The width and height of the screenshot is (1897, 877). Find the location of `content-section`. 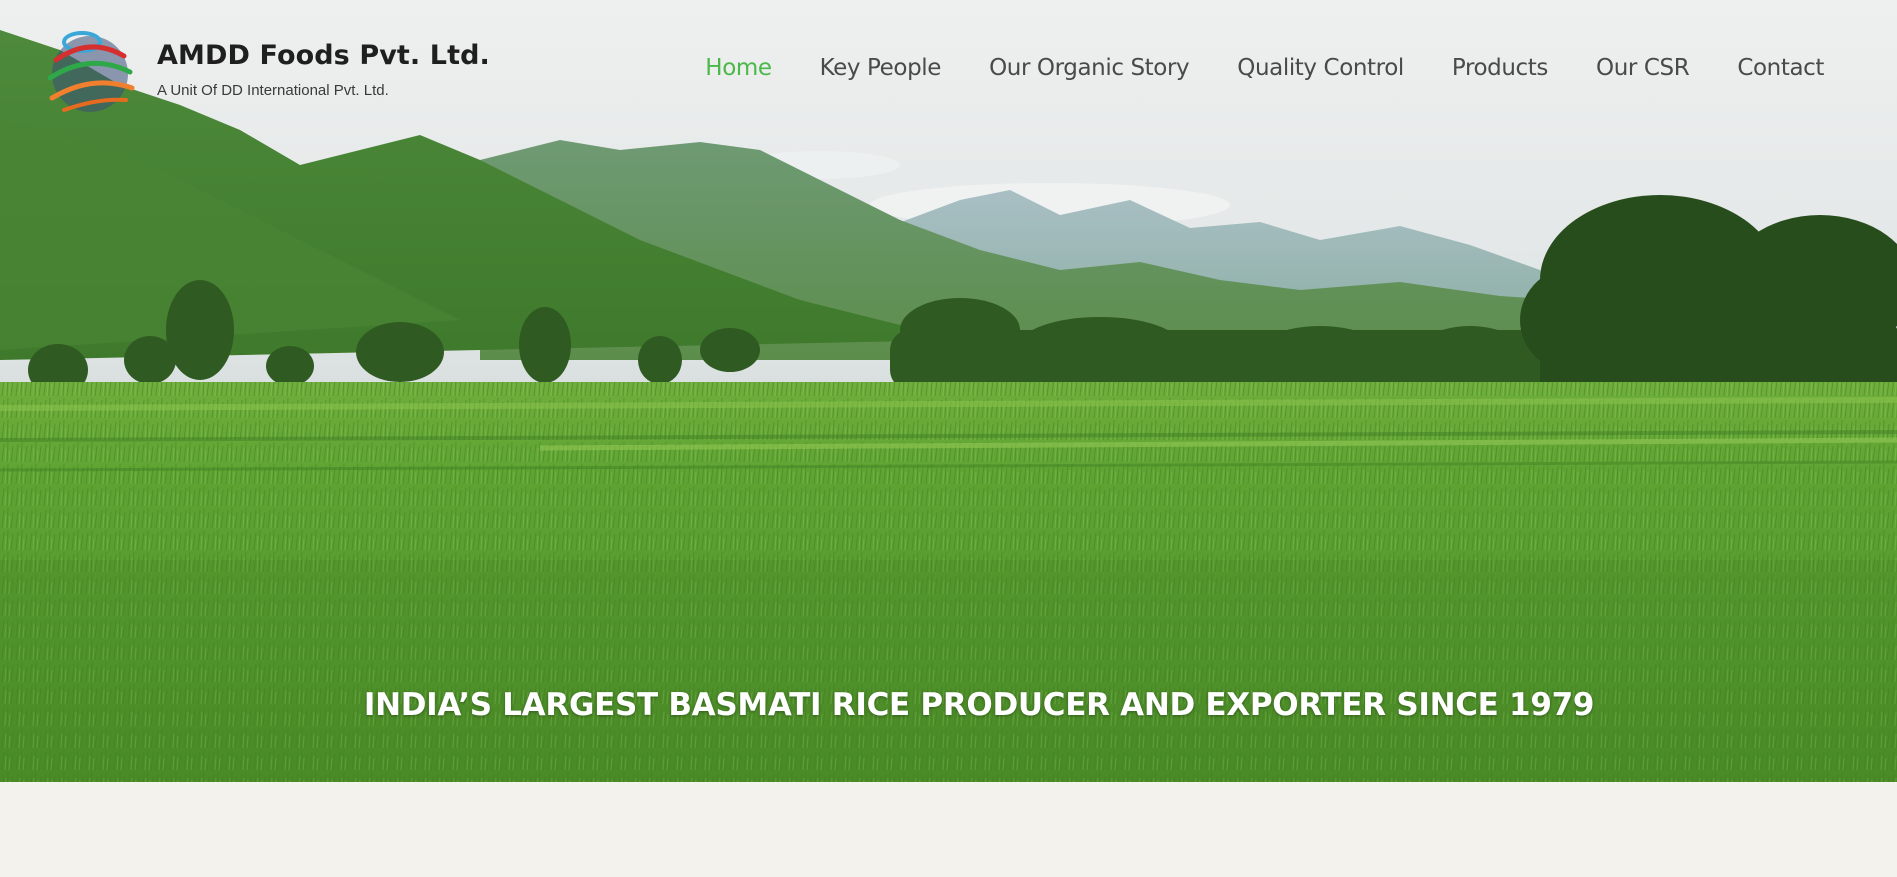

content-section is located at coordinates (948, 829).